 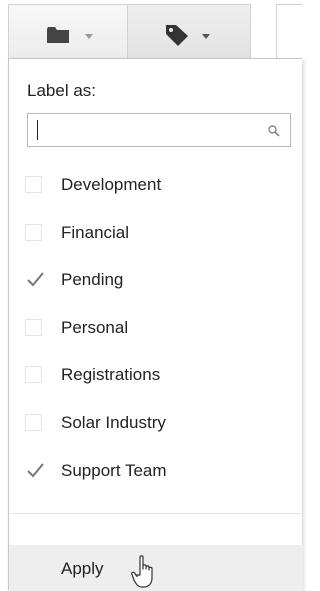 What do you see at coordinates (177, 35) in the screenshot?
I see `tag-icon` at bounding box center [177, 35].